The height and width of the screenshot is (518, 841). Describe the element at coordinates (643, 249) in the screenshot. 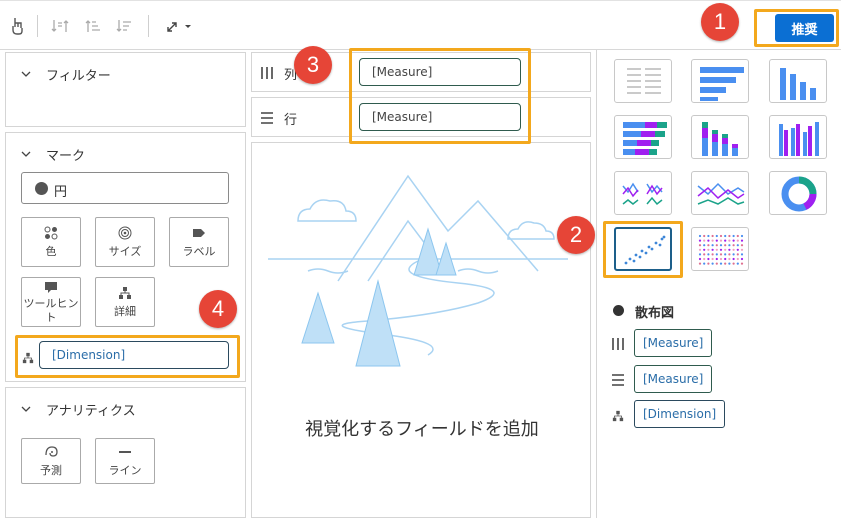

I see `chart-type-scatter` at that location.